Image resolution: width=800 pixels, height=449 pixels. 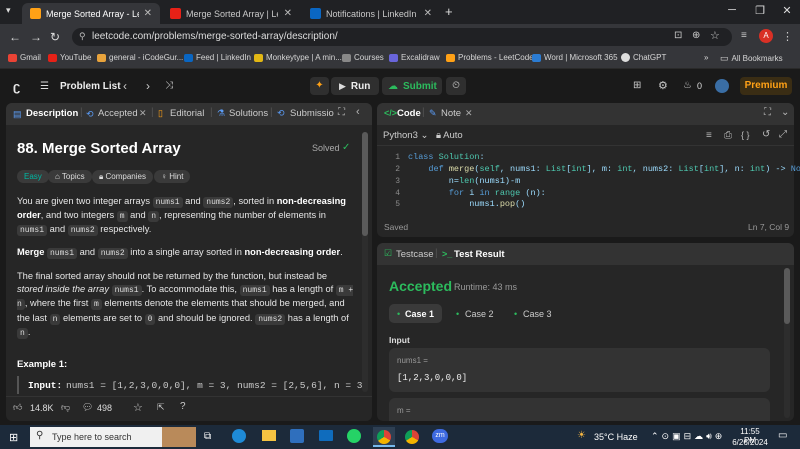 What do you see at coordinates (751, 58) in the screenshot?
I see `all-bookmarks: ▭ All Bookmarks` at bounding box center [751, 58].